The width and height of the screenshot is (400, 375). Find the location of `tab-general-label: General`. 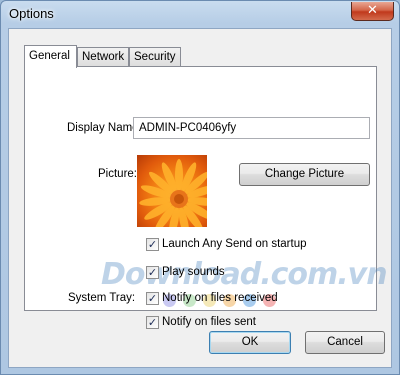

tab-general-label: General is located at coordinates (49, 56).